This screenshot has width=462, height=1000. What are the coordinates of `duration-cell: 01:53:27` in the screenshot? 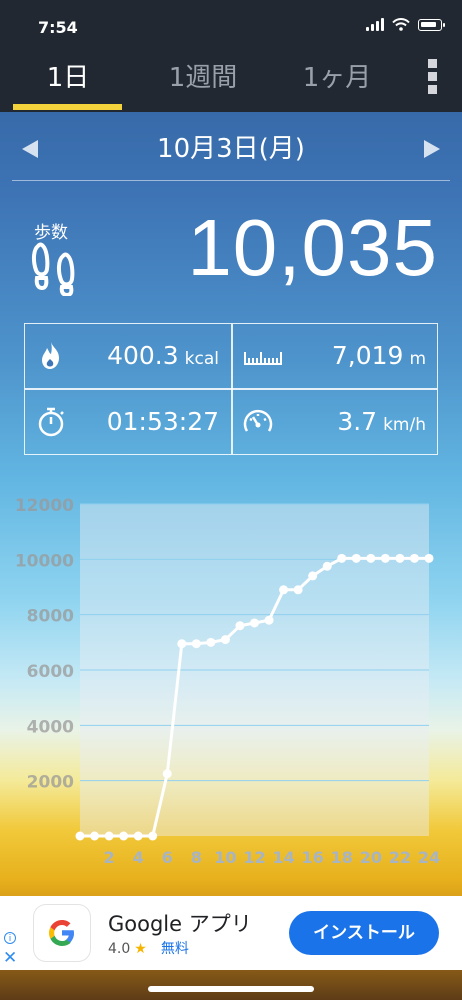 It's located at (128, 422).